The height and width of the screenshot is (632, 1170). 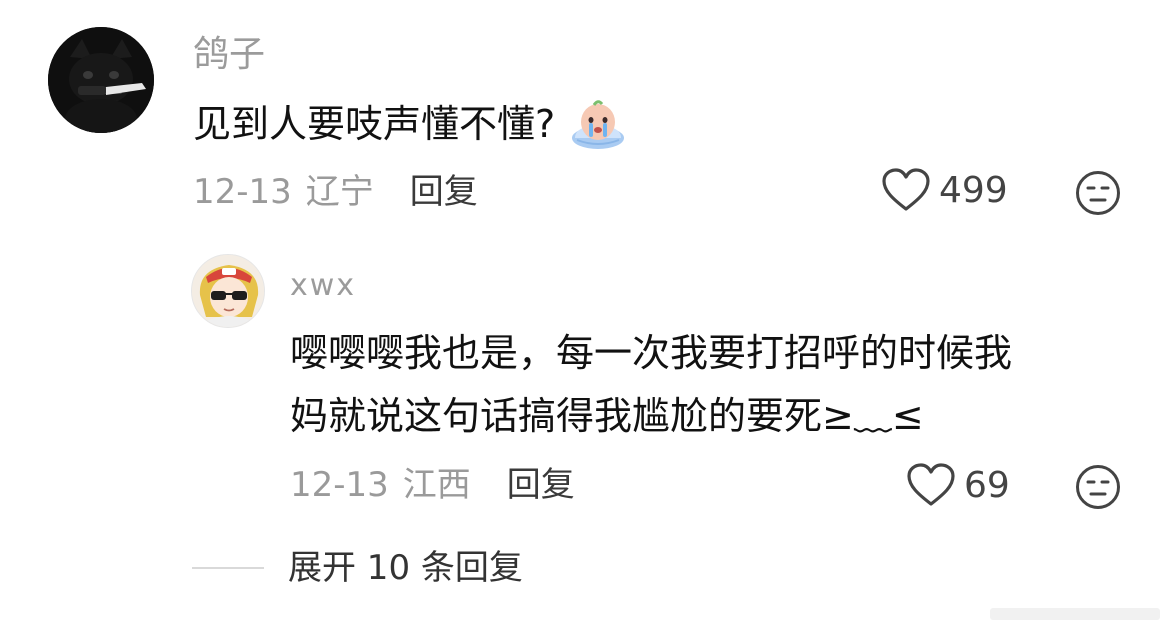 I want to click on comment-text: 见到人要吱声懂不懂?, so click(x=410, y=124).